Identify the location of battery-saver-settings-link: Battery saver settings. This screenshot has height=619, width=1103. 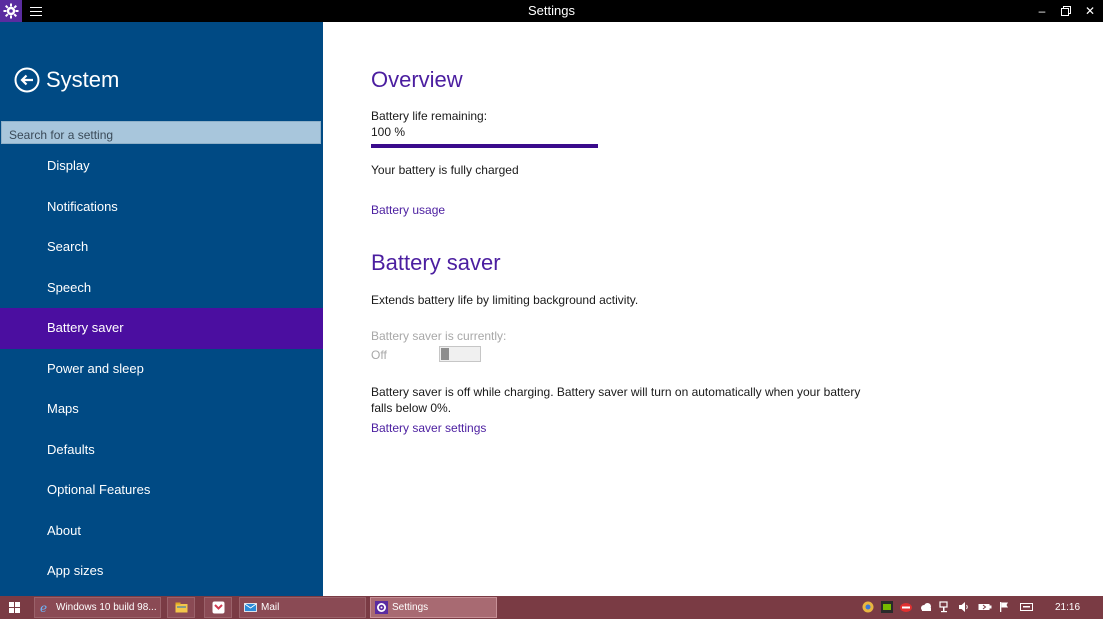
(428, 428).